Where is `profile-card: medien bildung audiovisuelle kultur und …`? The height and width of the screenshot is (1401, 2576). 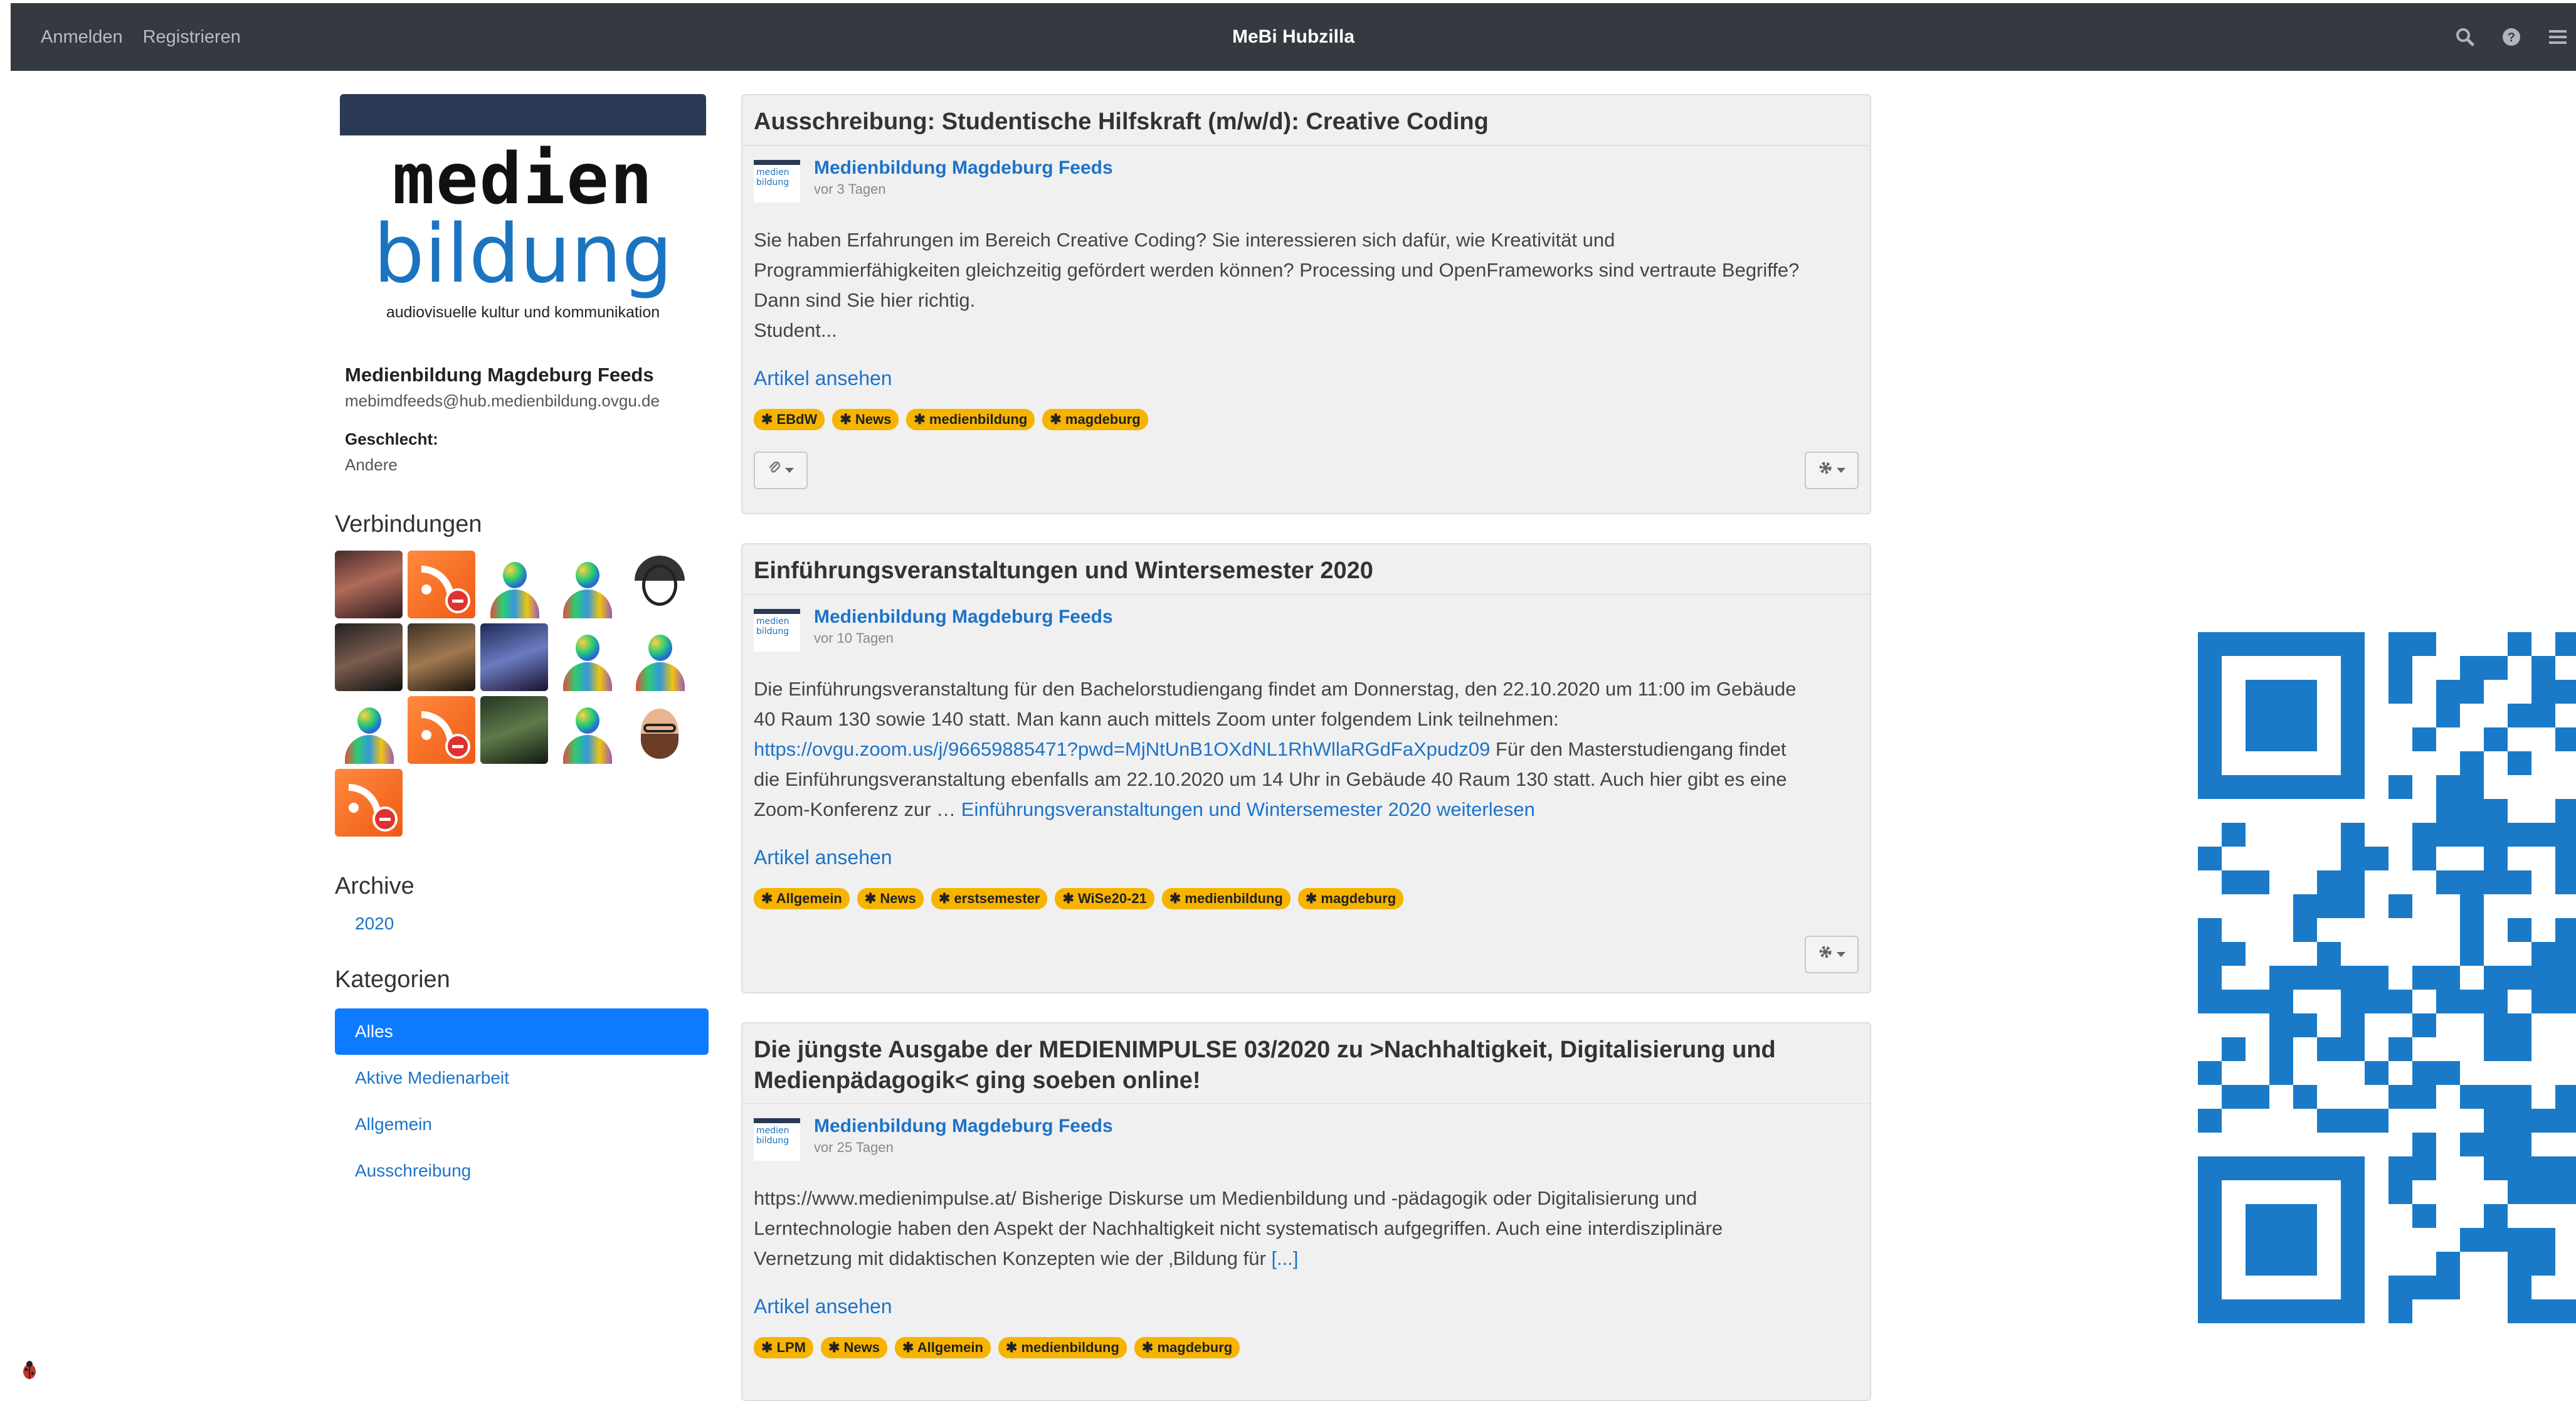
profile-card: medien bildung audiovisuelle kultur und … is located at coordinates (523, 284).